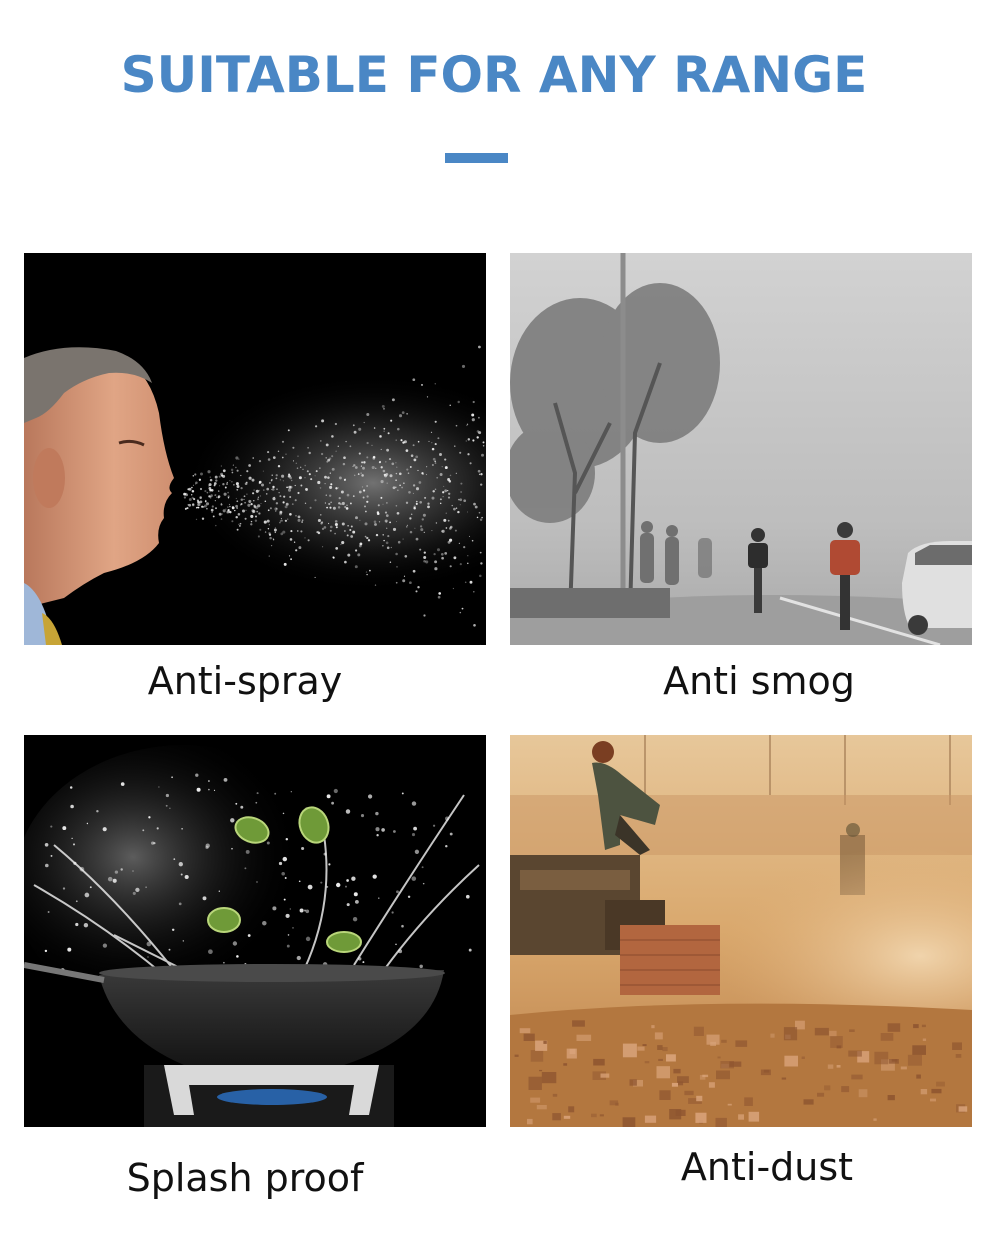 The image size is (1000, 1256). Describe the element at coordinates (767, 1167) in the screenshot. I see `anti-dust-caption: Anti-dust` at that location.